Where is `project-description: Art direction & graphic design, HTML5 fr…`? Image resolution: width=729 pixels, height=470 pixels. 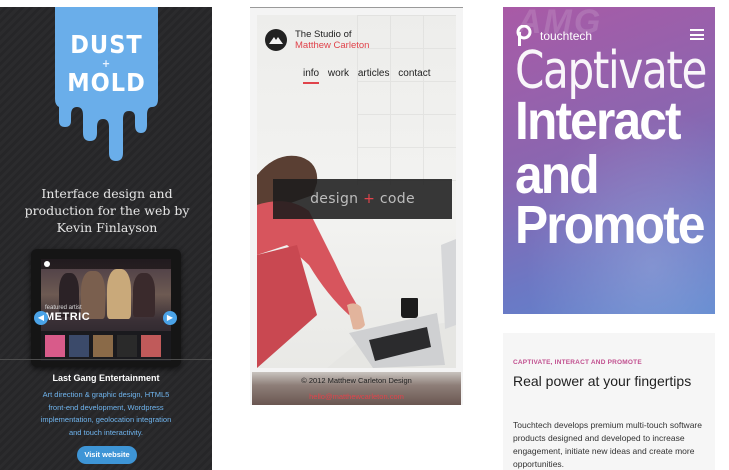 project-description: Art direction & graphic design, HTML5 fr… is located at coordinates (106, 413).